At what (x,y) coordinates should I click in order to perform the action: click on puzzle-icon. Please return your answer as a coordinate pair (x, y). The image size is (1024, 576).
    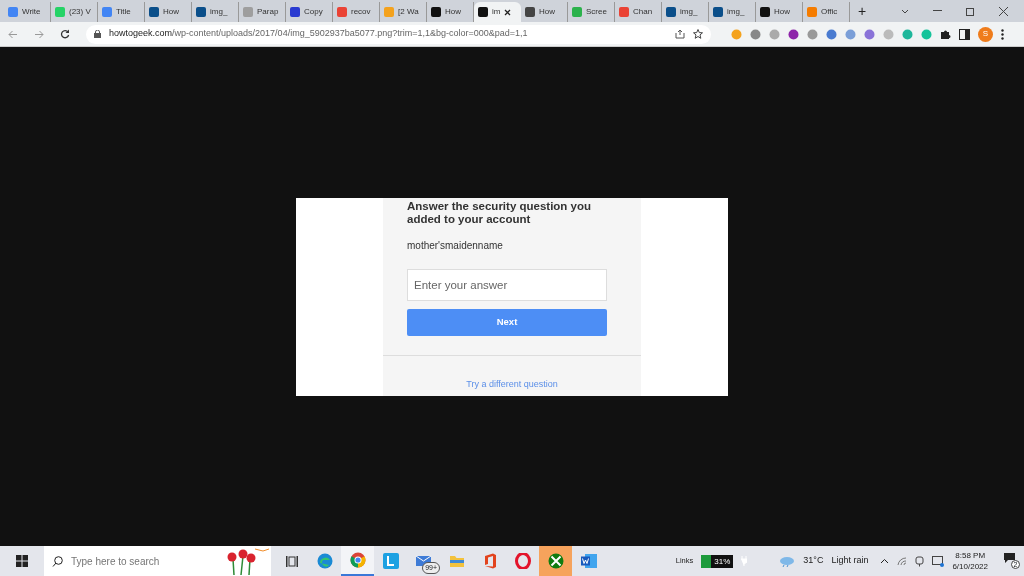
    Looking at the image, I should click on (945, 34).